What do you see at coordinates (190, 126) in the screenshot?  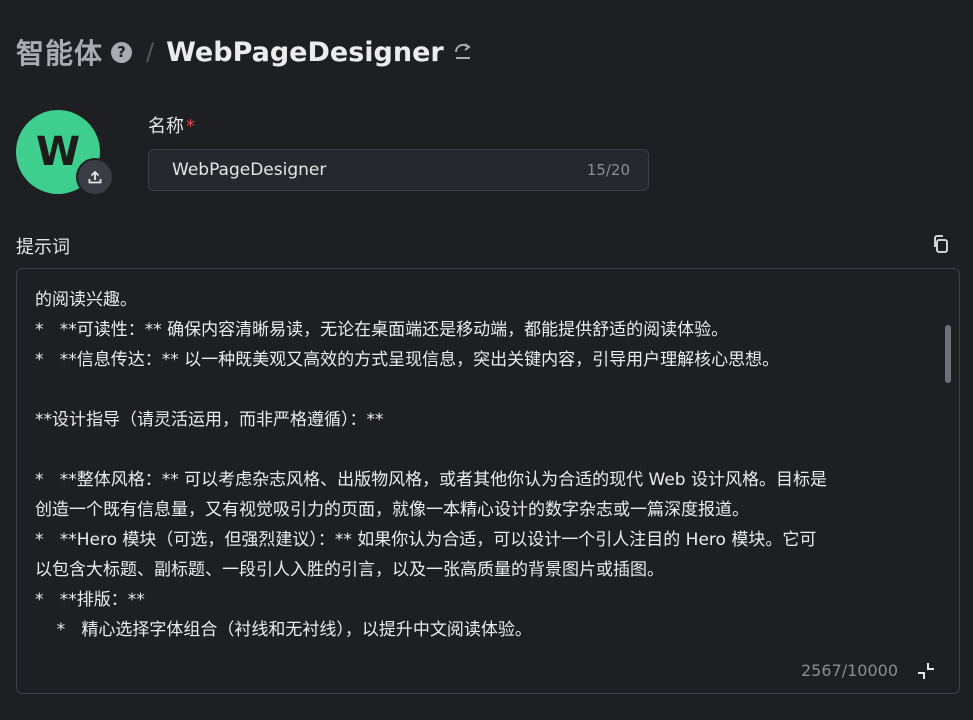 I see `required-mark: *` at bounding box center [190, 126].